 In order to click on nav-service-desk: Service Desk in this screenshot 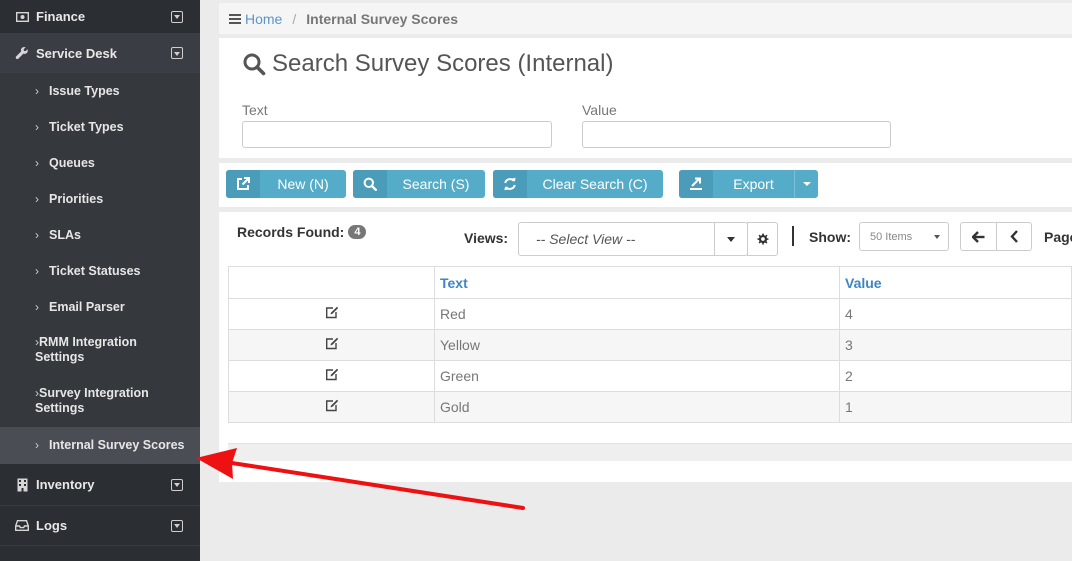, I will do `click(100, 53)`.